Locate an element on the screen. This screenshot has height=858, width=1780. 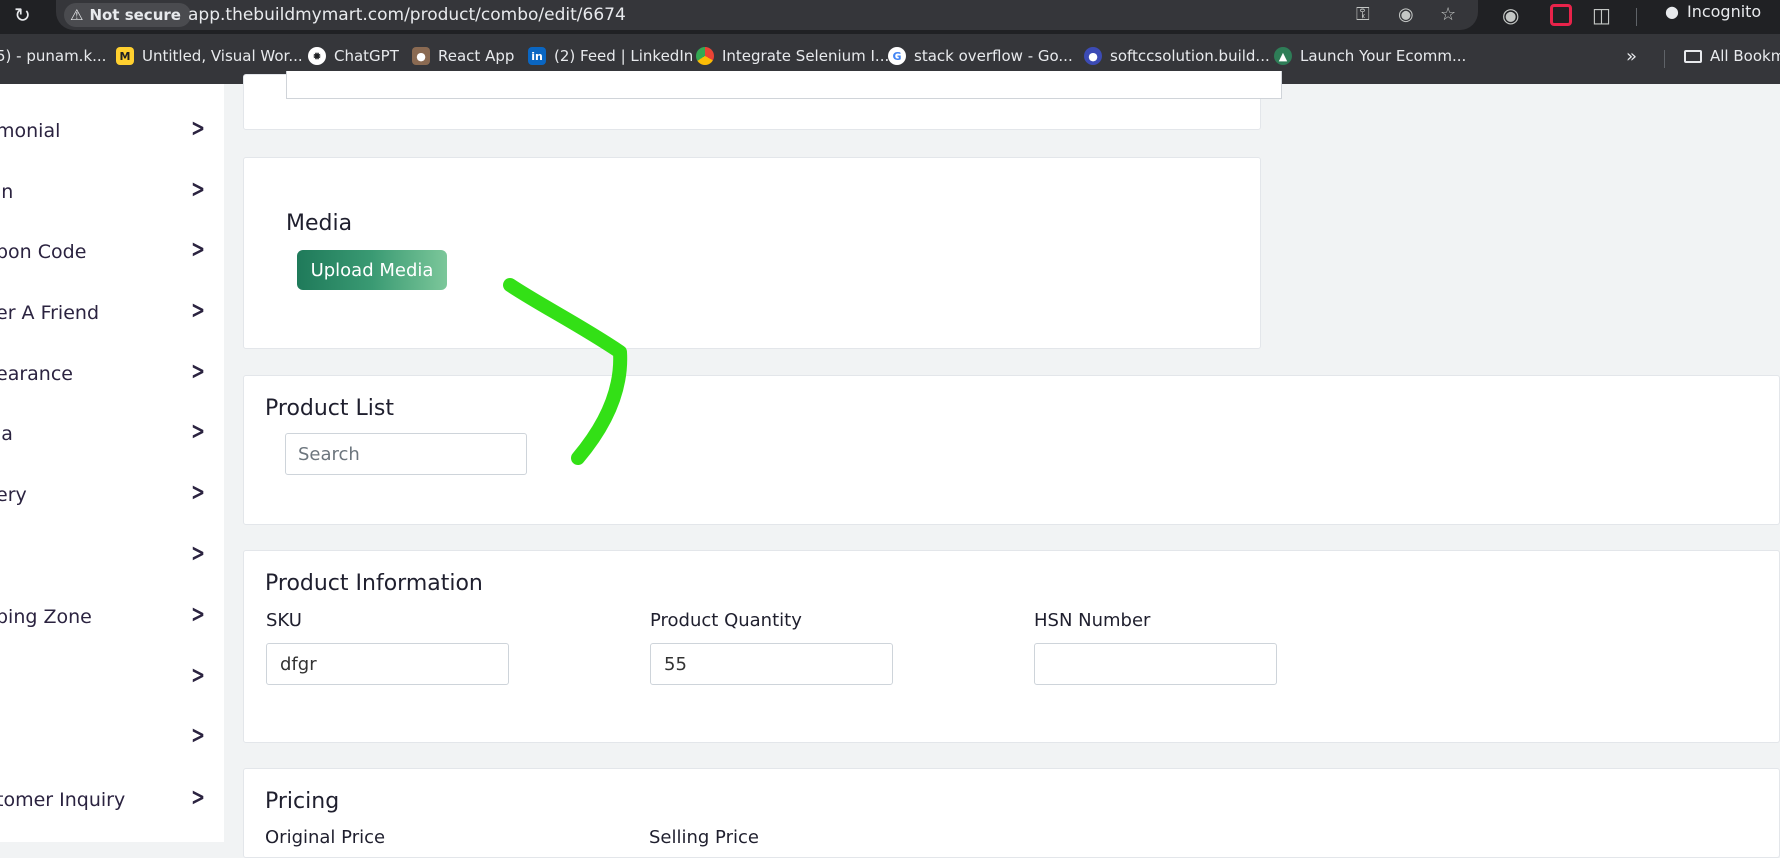
sidebar-item-label: pon Code is located at coordinates (43, 252).